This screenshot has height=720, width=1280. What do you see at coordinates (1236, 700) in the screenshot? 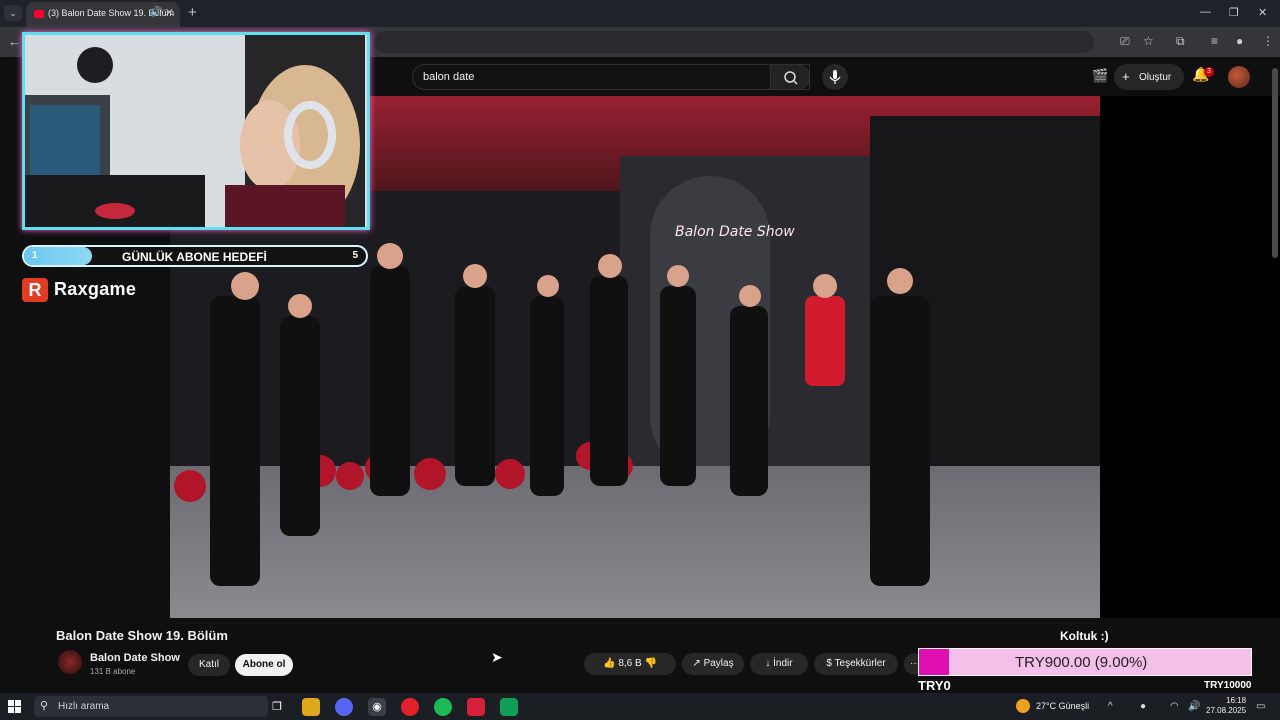
I see `clock-time: 16:18` at bounding box center [1236, 700].